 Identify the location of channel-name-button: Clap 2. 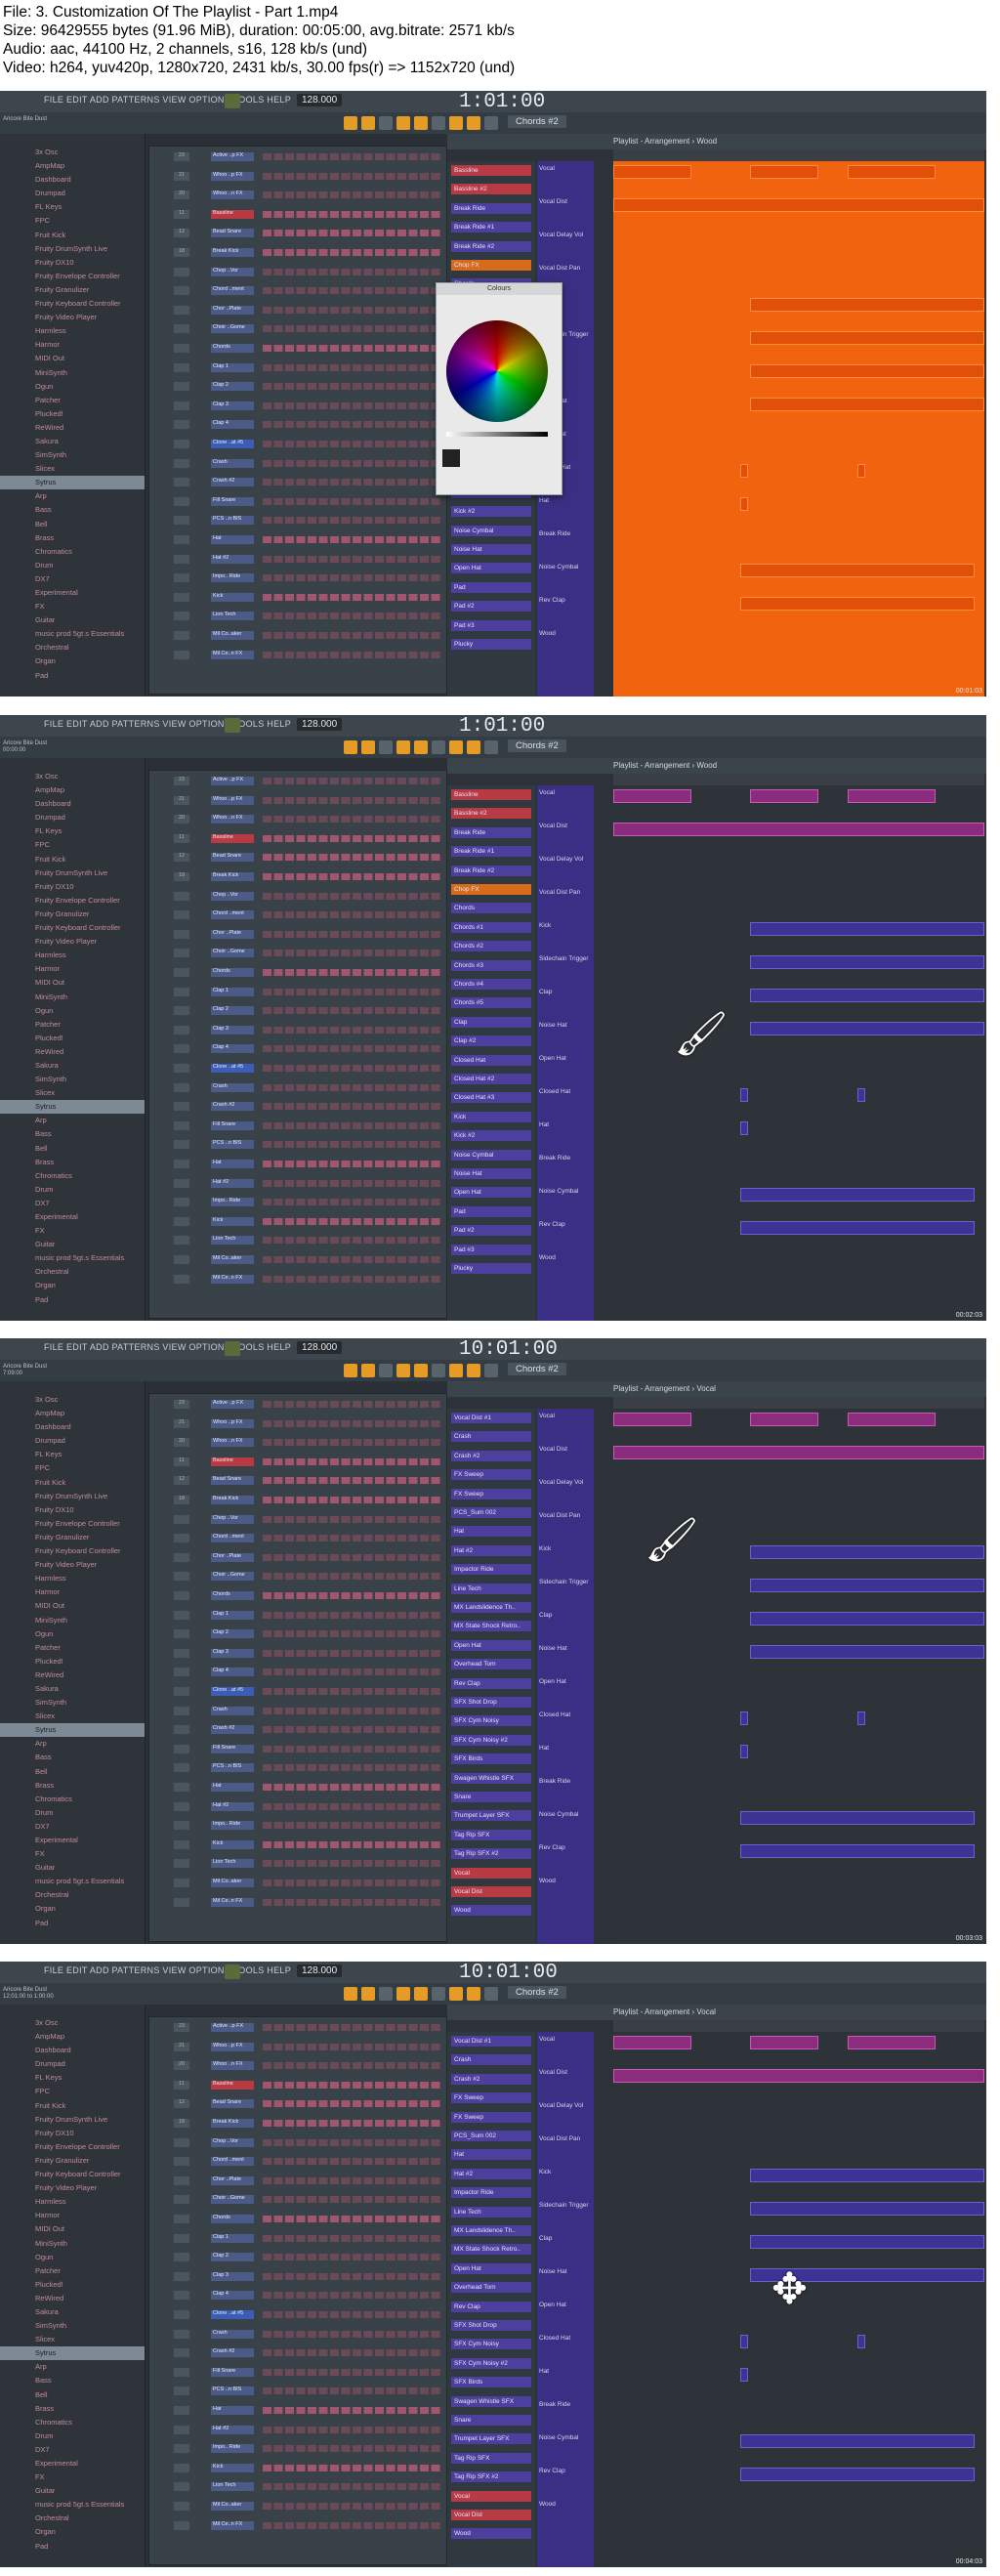
(232, 387).